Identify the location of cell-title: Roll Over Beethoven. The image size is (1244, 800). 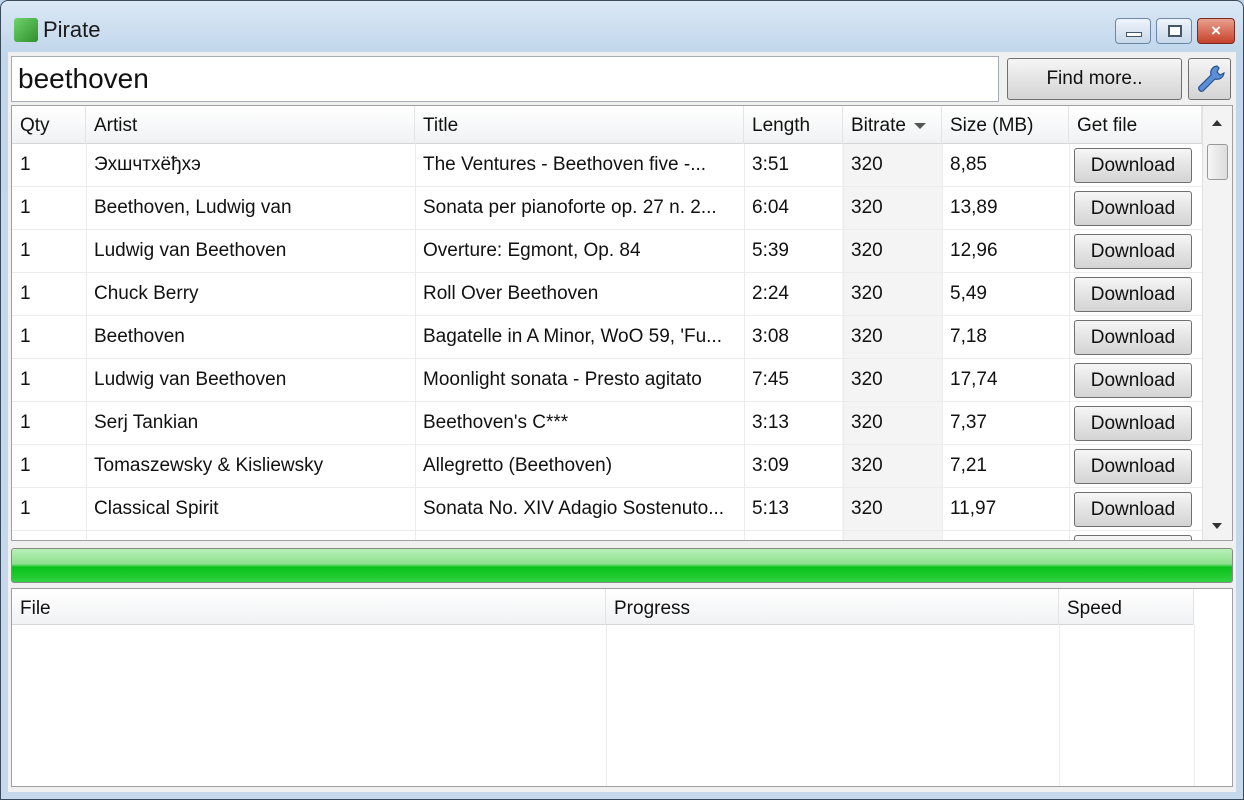
(511, 293).